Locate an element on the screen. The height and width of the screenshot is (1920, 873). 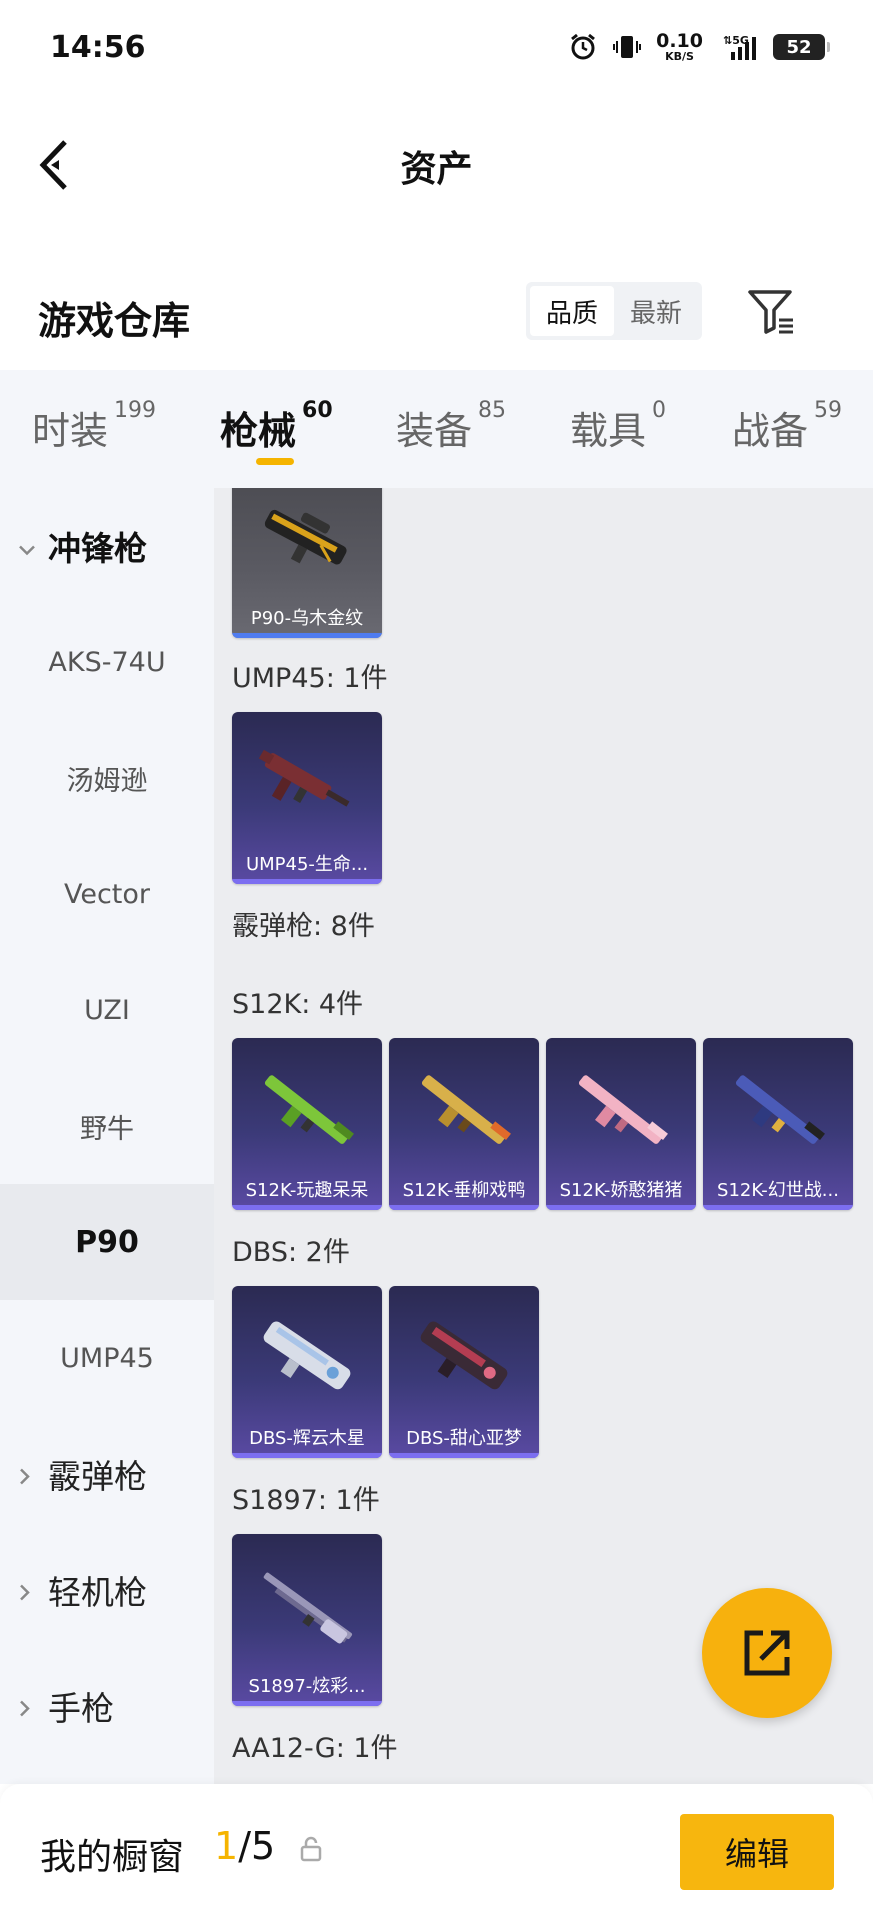
sidebar-item-label: 霰弹枪 is located at coordinates (97, 1476).